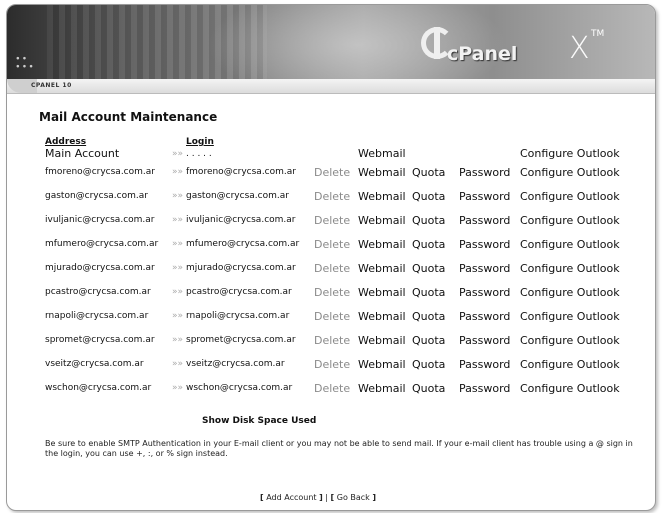 Image resolution: width=662 pixels, height=513 pixels. Describe the element at coordinates (96, 196) in the screenshot. I see `account-address: gaston@crycsa.com.ar` at that location.